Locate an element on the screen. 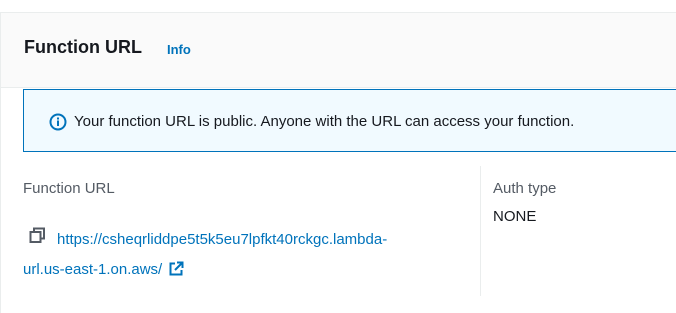 Image resolution: width=676 pixels, height=313 pixels. info-link: Info is located at coordinates (179, 49).